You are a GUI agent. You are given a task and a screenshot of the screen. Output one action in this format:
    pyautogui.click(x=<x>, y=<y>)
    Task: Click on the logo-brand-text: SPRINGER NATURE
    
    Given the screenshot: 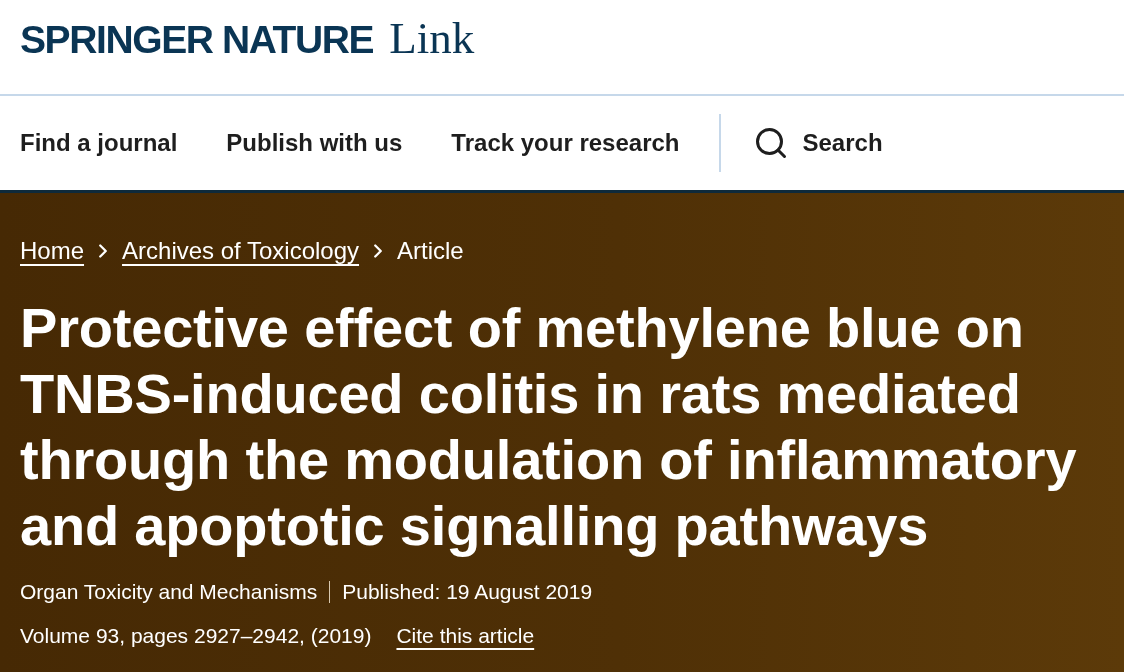 What is the action you would take?
    pyautogui.click(x=197, y=40)
    